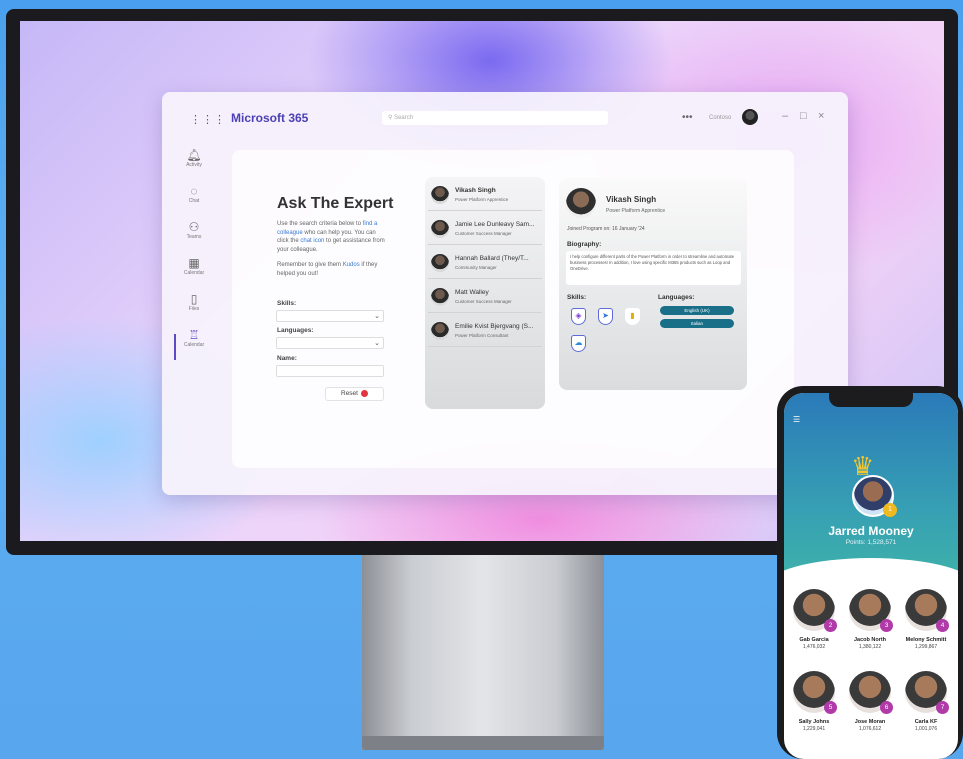 The width and height of the screenshot is (963, 759). Describe the element at coordinates (720, 118) in the screenshot. I see `account-name: Contoso` at that location.